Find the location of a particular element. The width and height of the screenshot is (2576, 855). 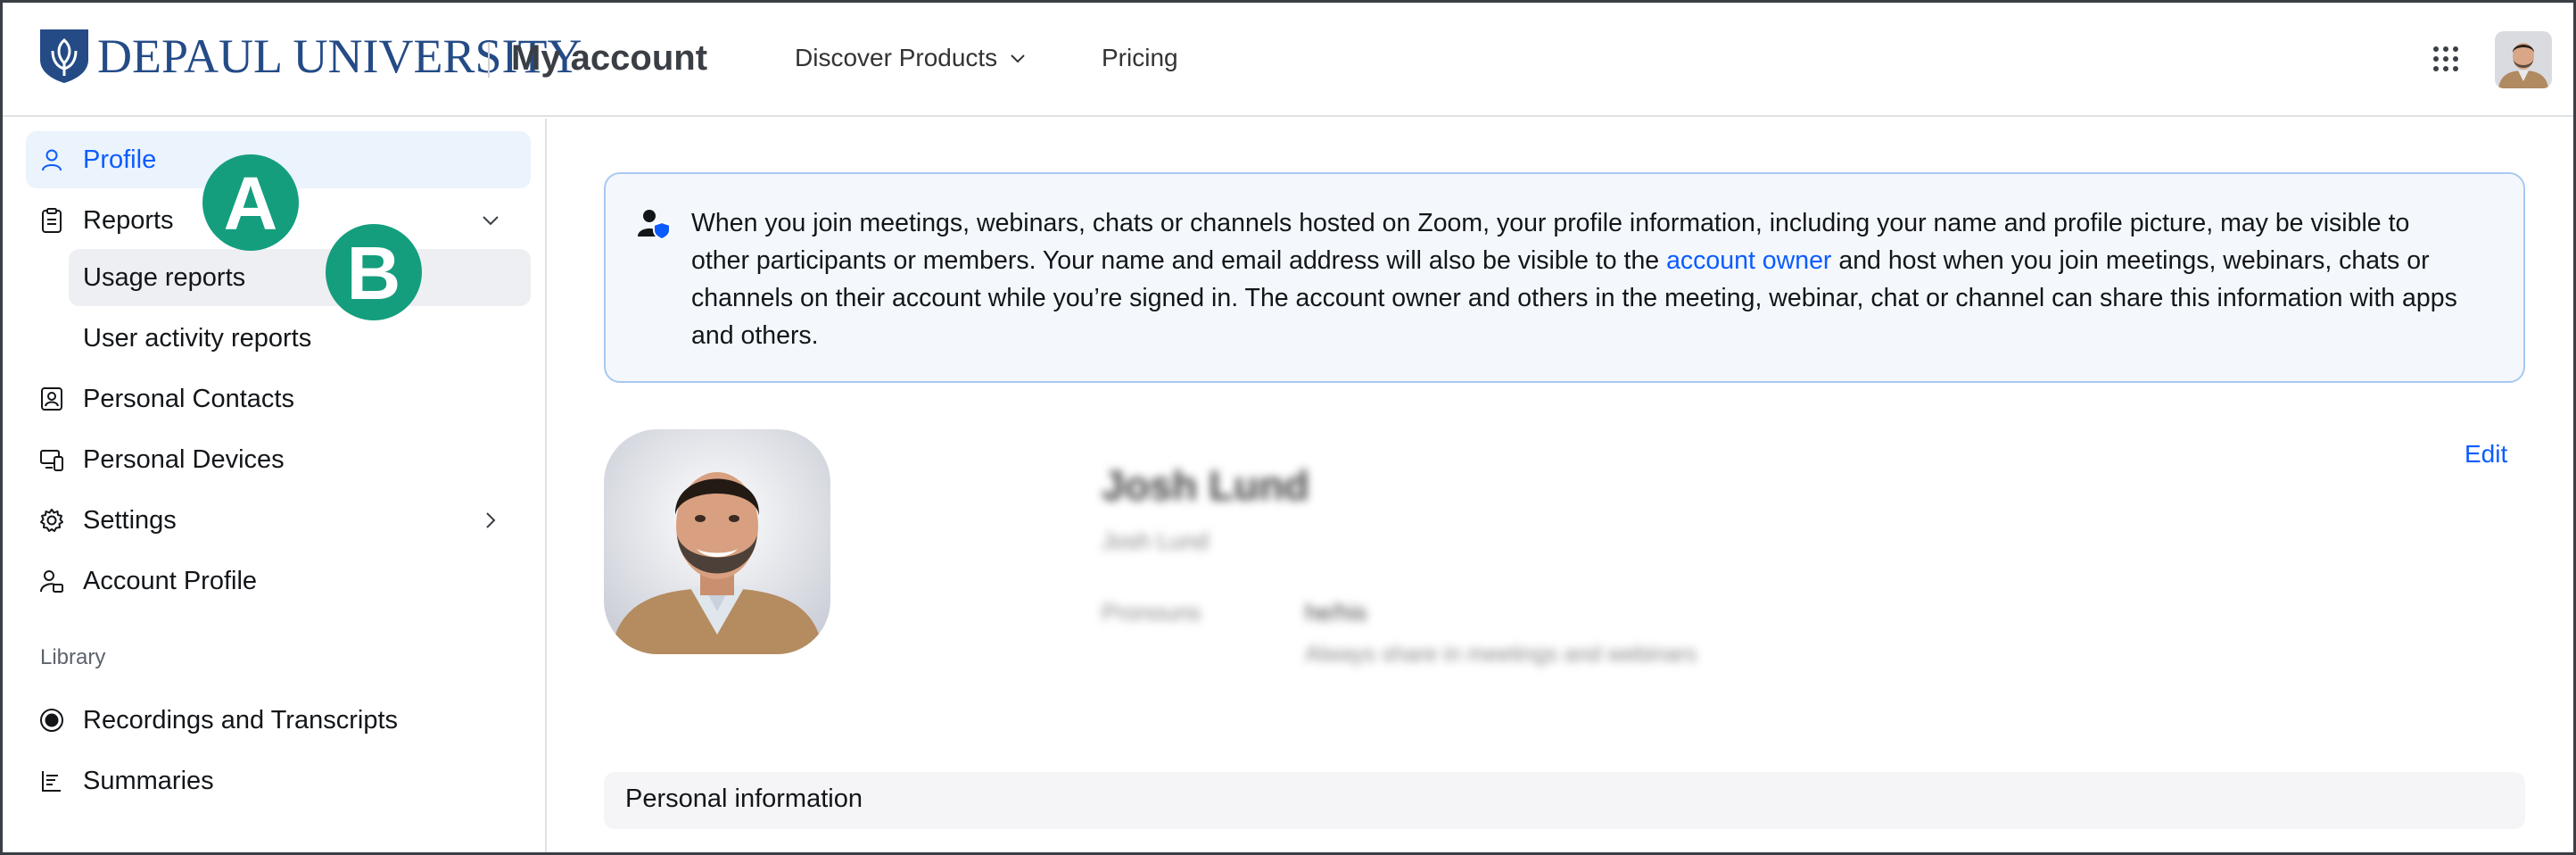

sidebar-item-recordings: Recordings and Transcripts is located at coordinates (278, 720).